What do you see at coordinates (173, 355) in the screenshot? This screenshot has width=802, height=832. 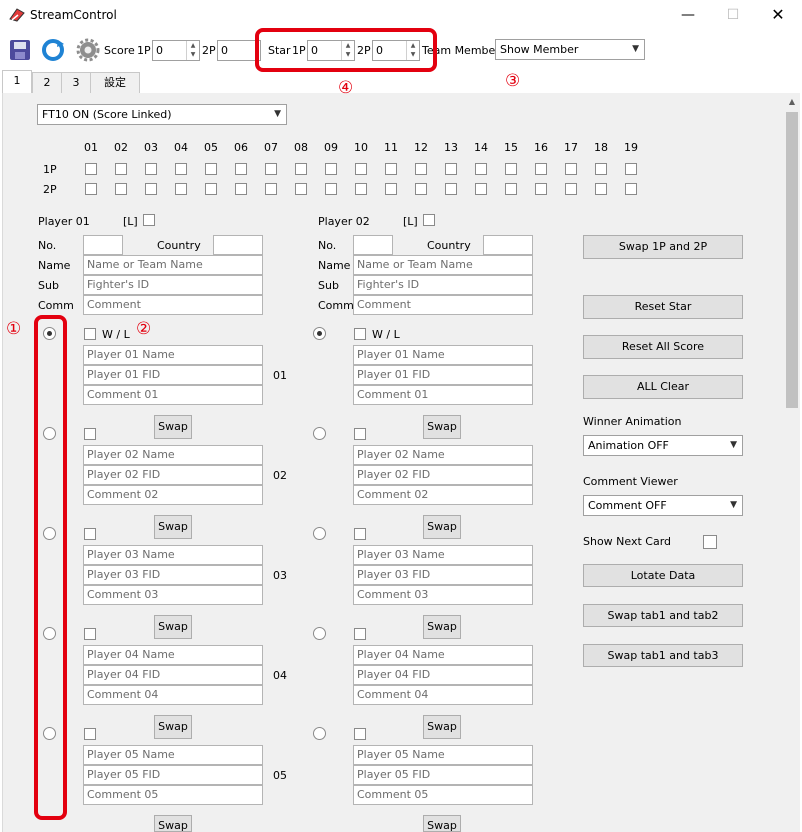 I see `member-name-input-p1: Player 01 Name` at bounding box center [173, 355].